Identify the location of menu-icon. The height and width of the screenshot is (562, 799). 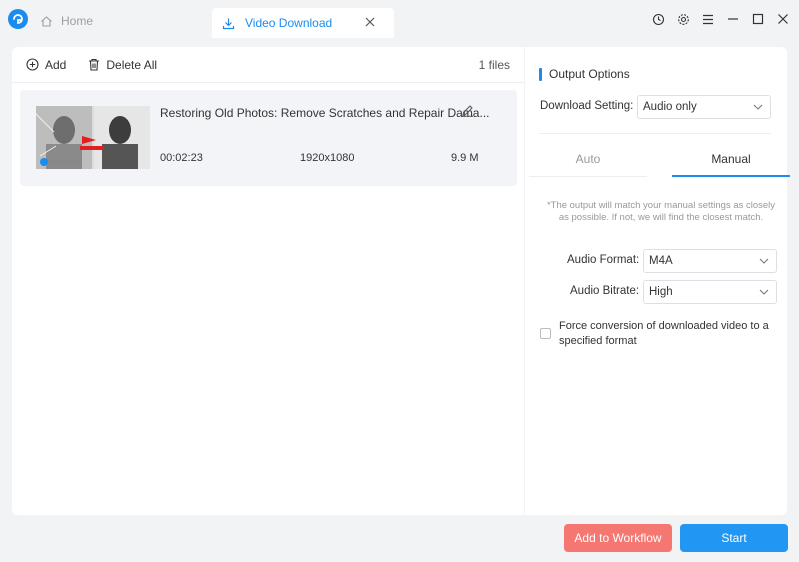
(708, 19).